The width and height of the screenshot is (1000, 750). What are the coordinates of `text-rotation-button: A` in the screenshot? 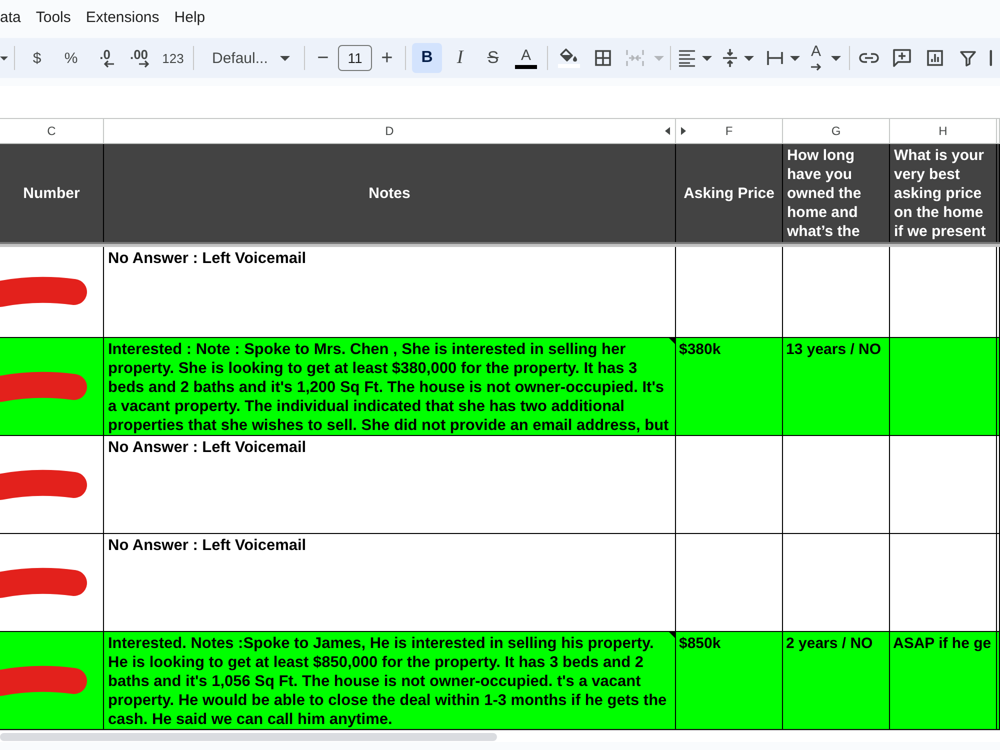 It's located at (827, 58).